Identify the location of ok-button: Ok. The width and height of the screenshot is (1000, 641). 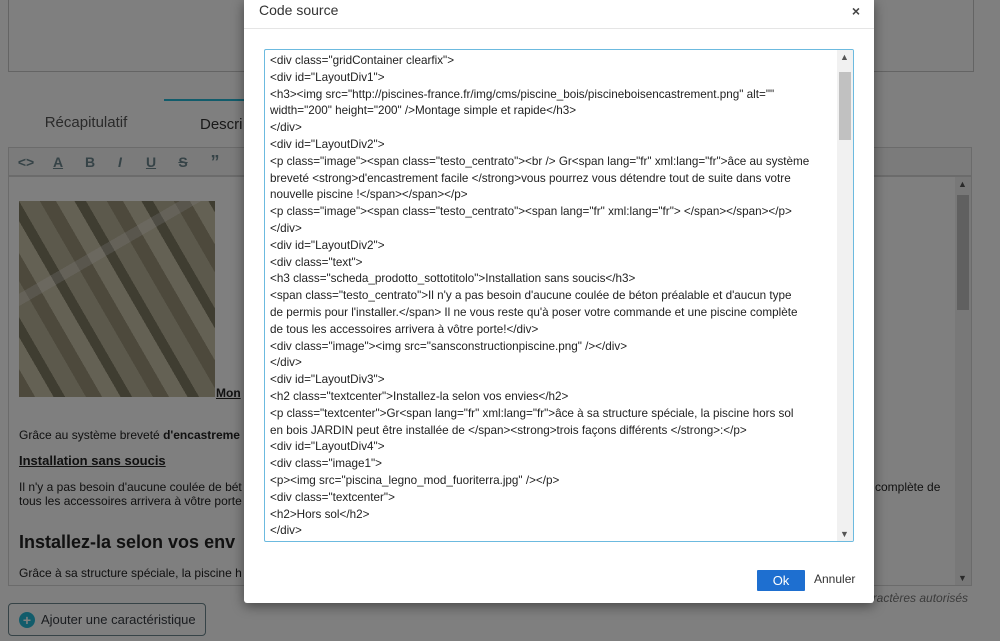
(781, 580).